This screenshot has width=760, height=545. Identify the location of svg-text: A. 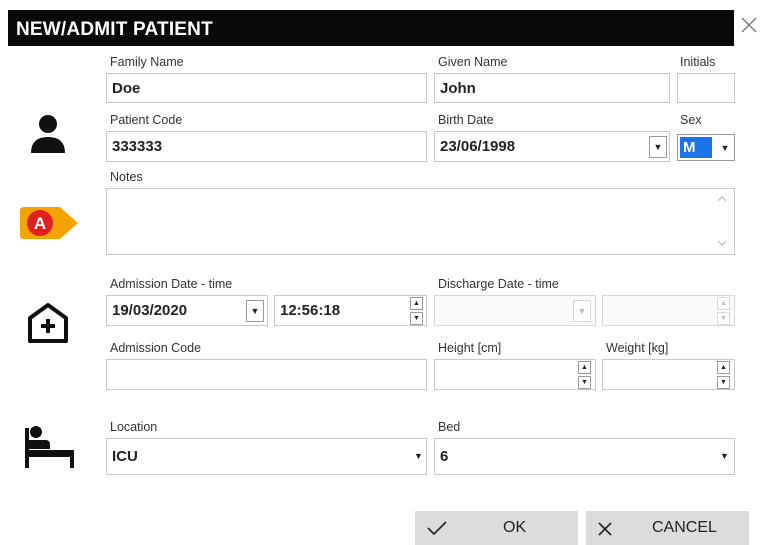
(40, 223).